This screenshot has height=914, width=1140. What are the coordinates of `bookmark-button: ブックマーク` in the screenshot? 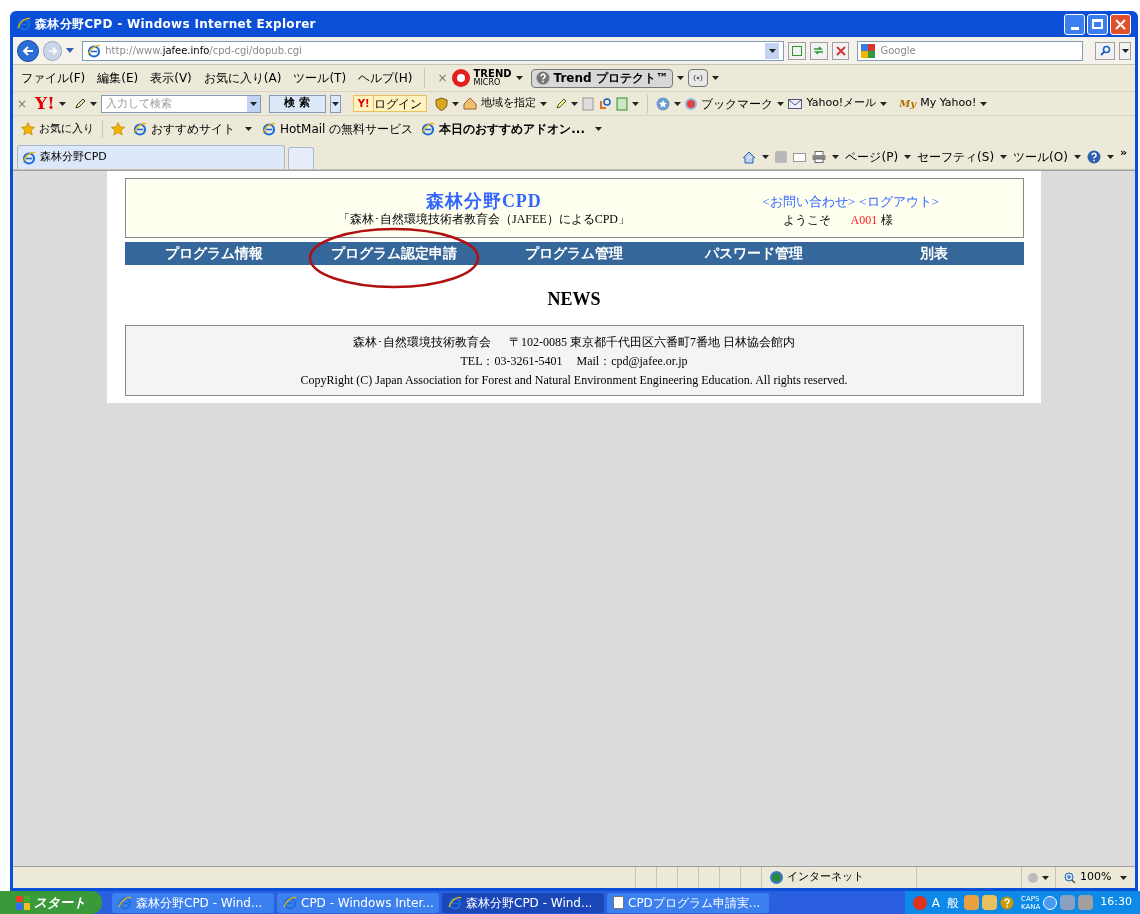 It's located at (737, 103).